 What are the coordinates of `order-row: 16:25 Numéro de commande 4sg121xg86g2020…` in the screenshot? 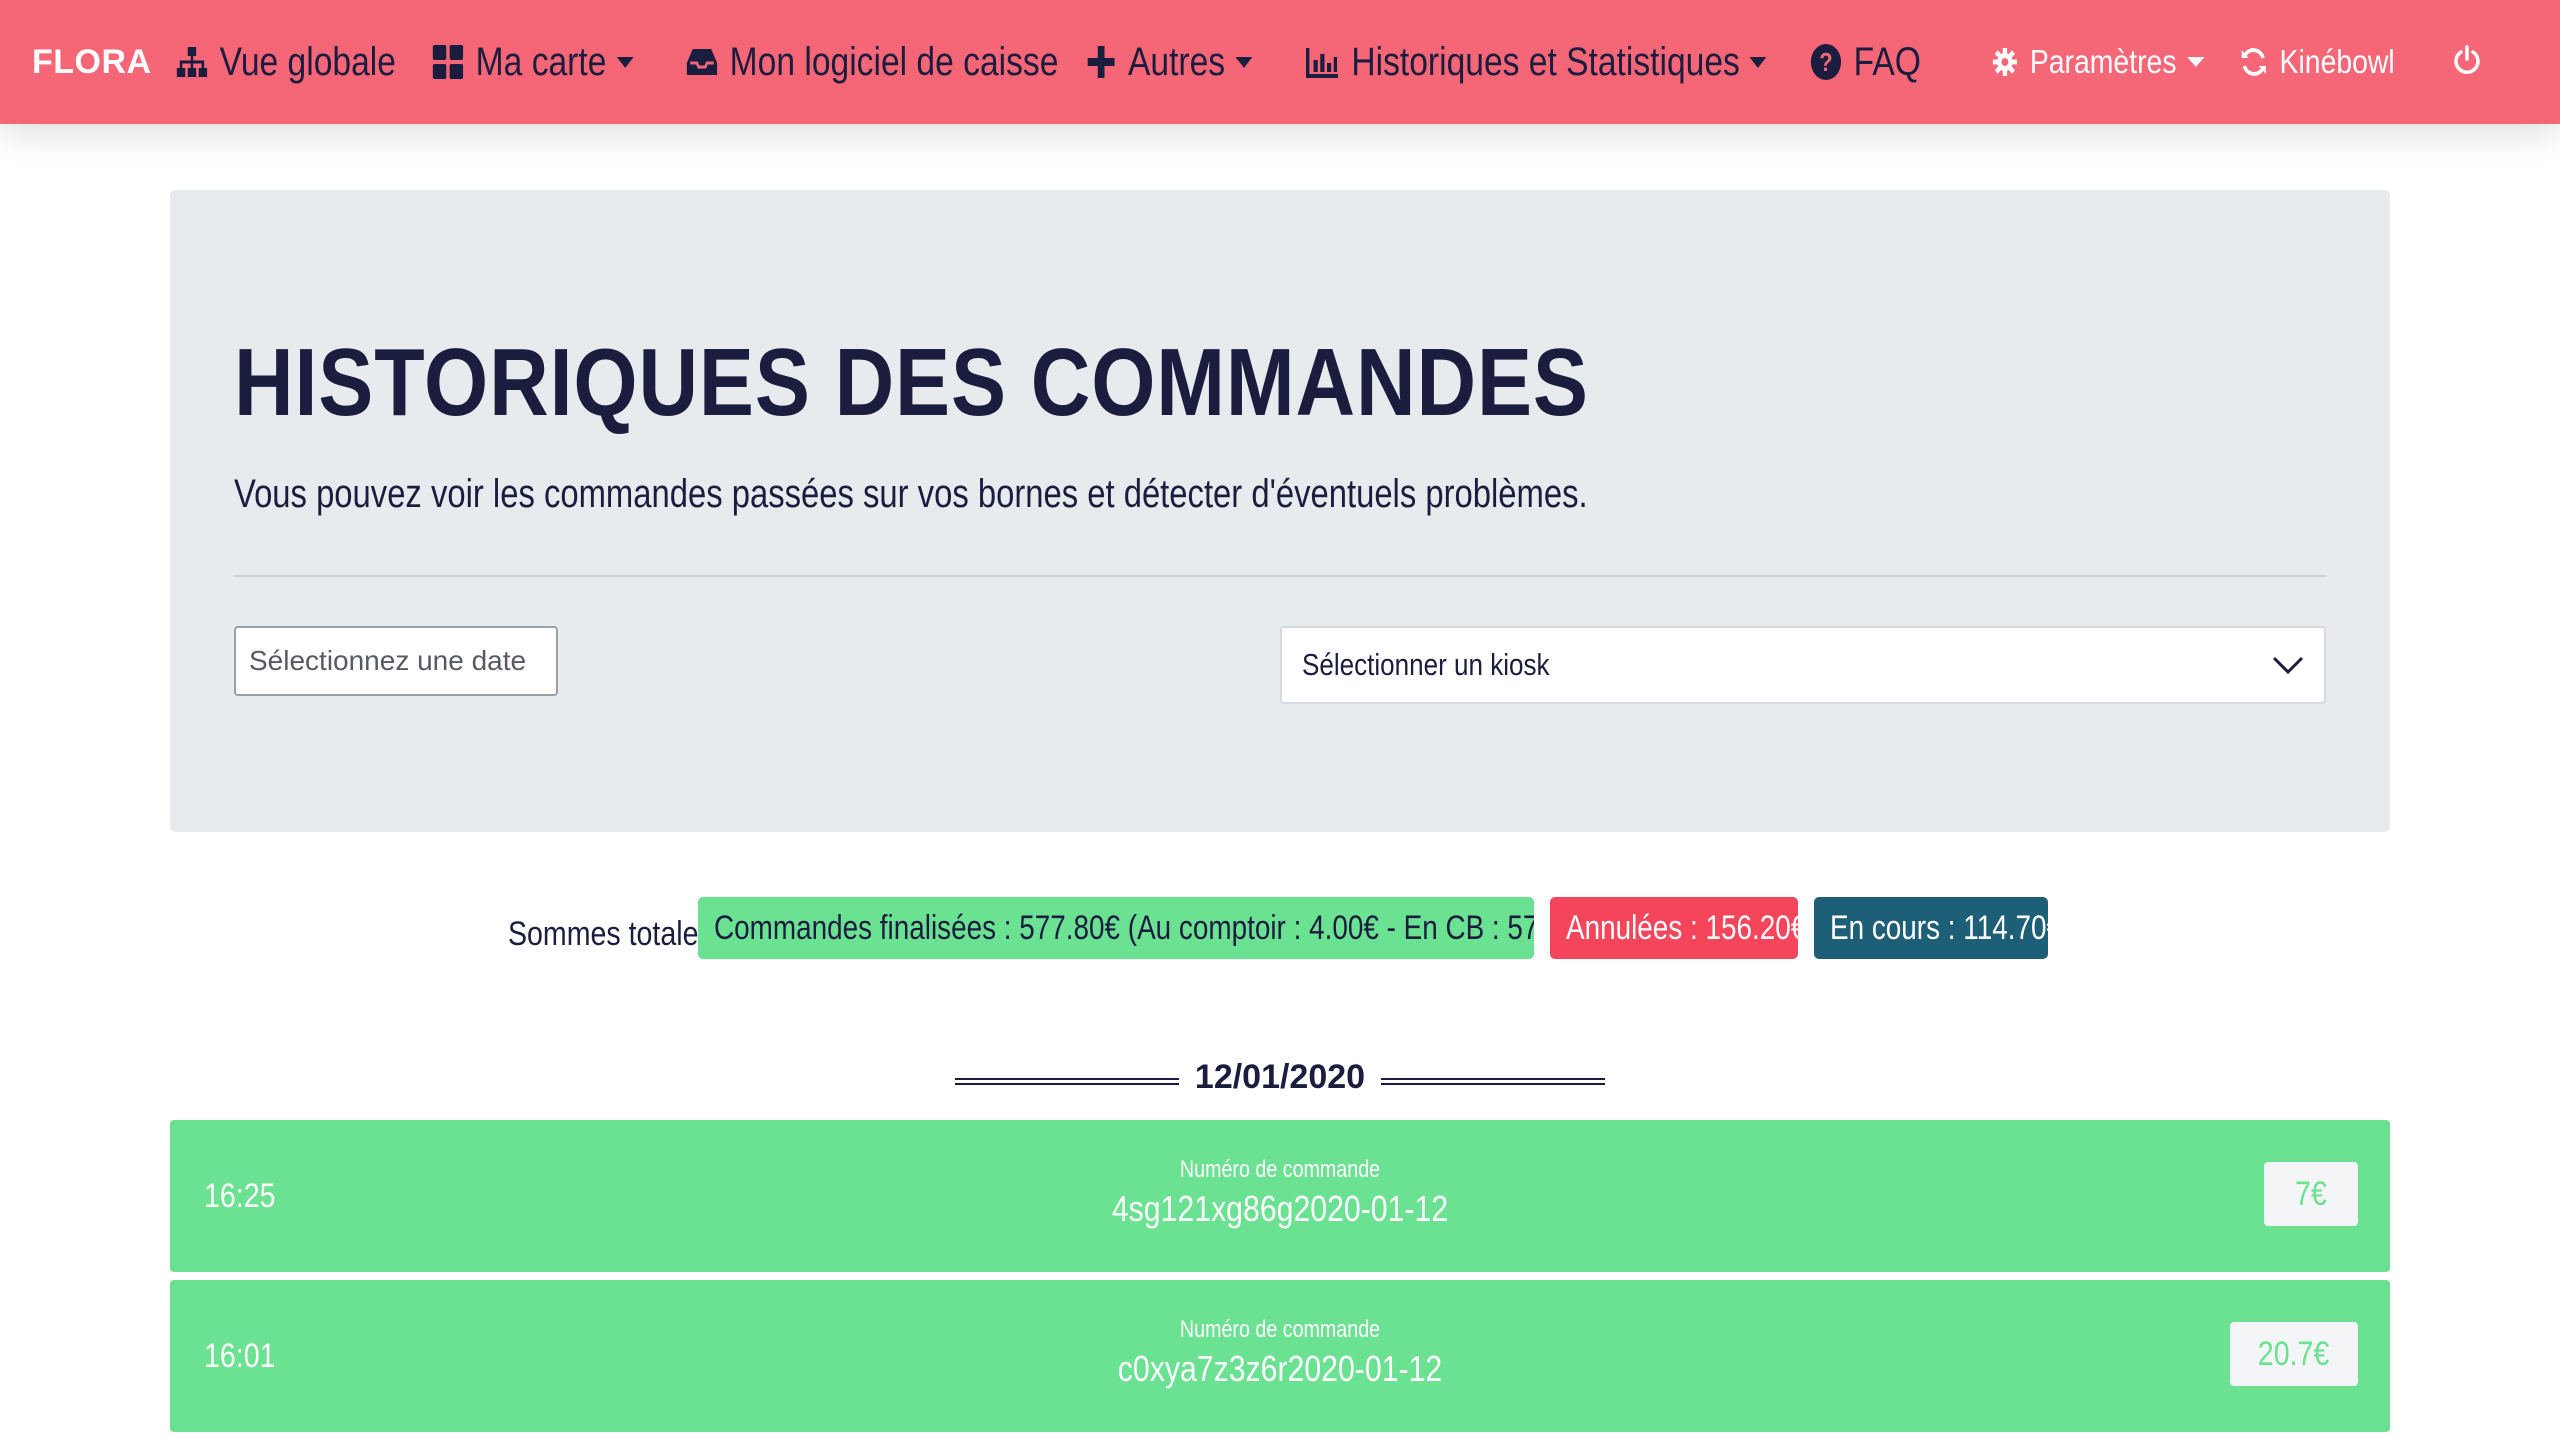 It's located at (1280, 1196).